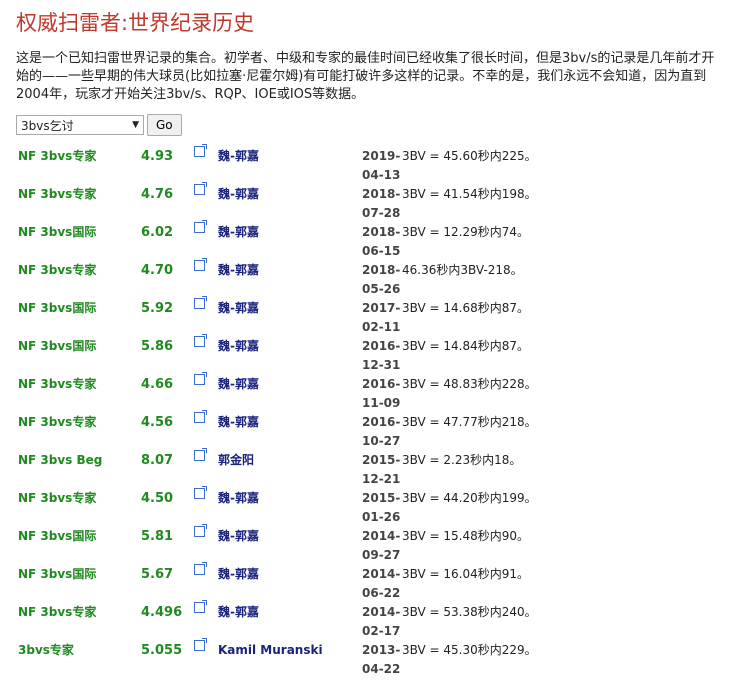 The image size is (741, 686). Describe the element at coordinates (381, 175) in the screenshot. I see `record-date-day: 04-13` at that location.